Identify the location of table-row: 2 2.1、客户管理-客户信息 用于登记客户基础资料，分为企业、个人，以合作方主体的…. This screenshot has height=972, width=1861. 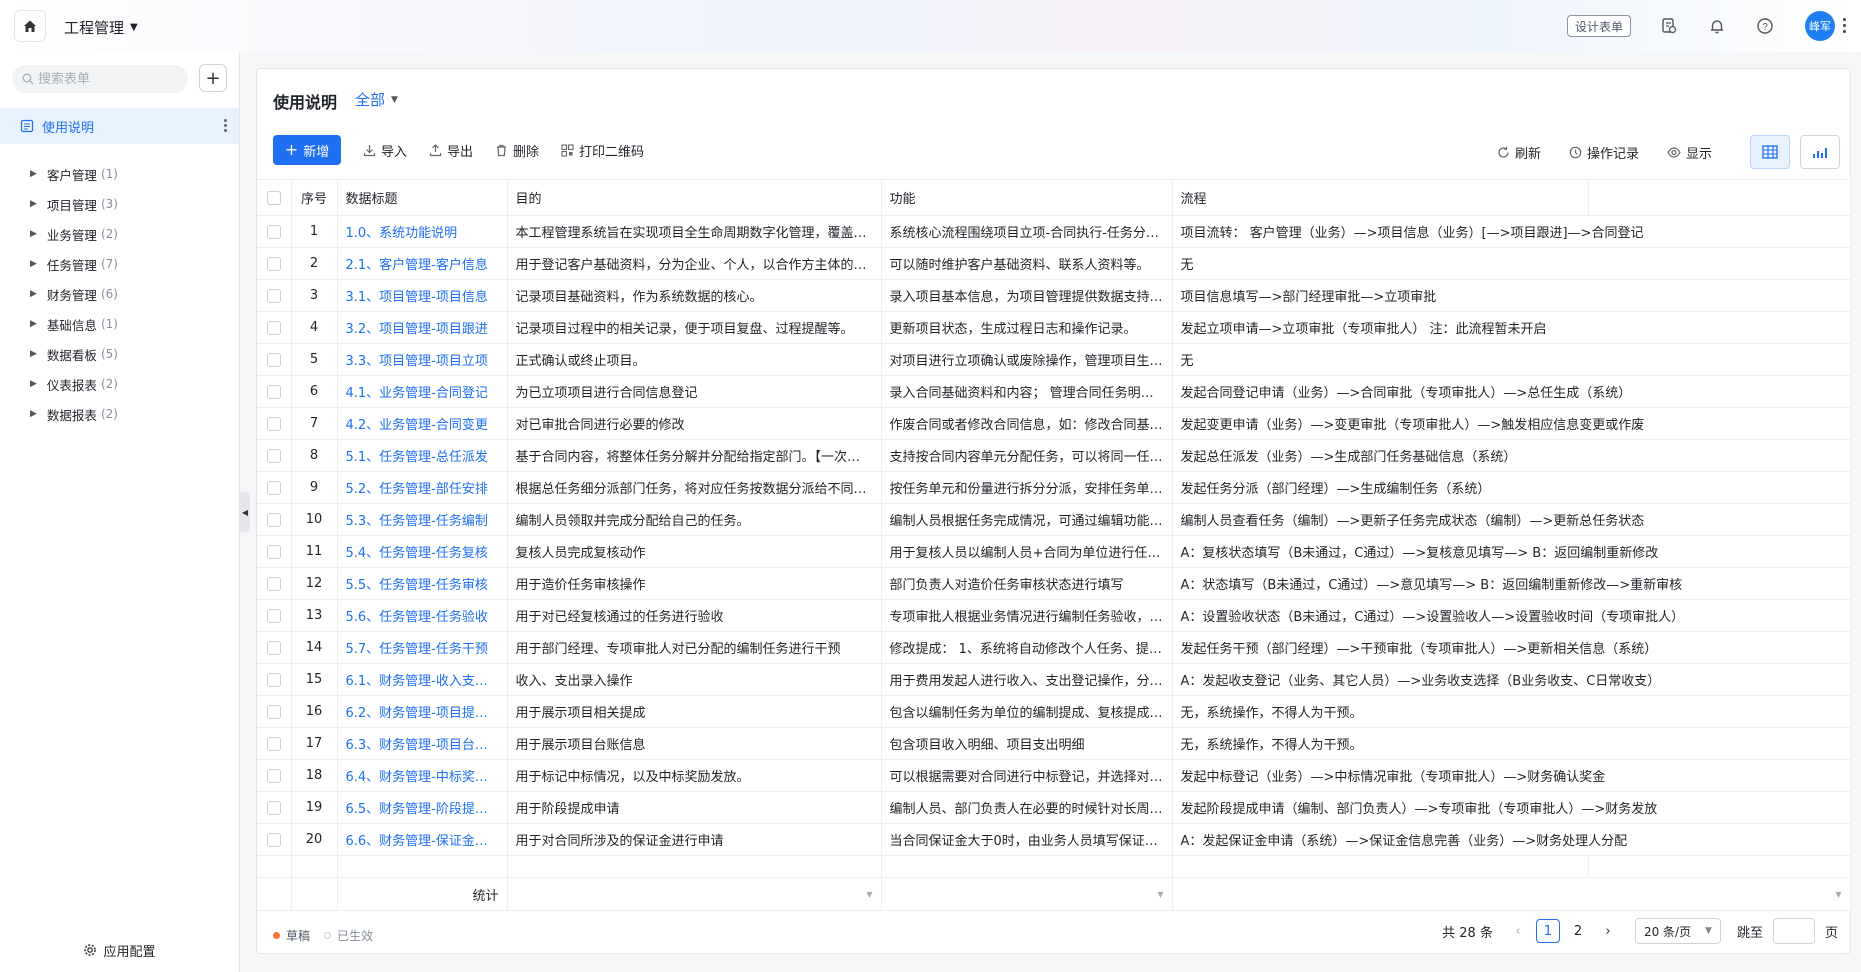
(1054, 263).